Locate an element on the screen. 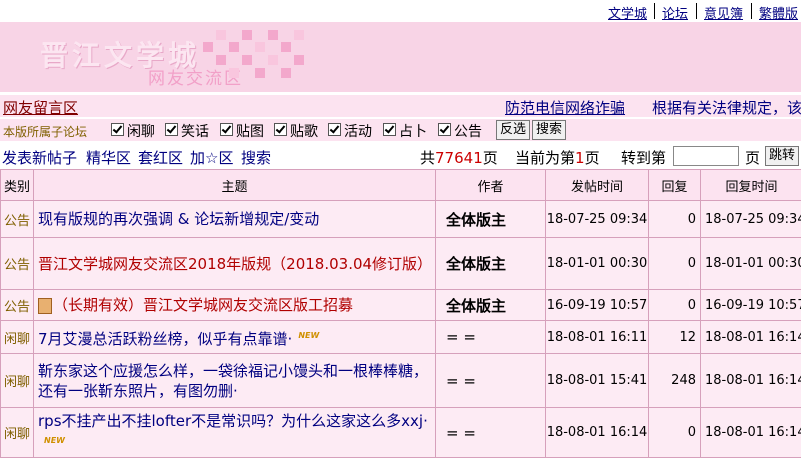 Image resolution: width=801 pixels, height=460 pixels. thread-link: 靳东家这个应援怎么样，一袋徐福记小馒头和一根棒棒糖，还有一张靳东照片，有图勿删· is located at coordinates (233, 381).